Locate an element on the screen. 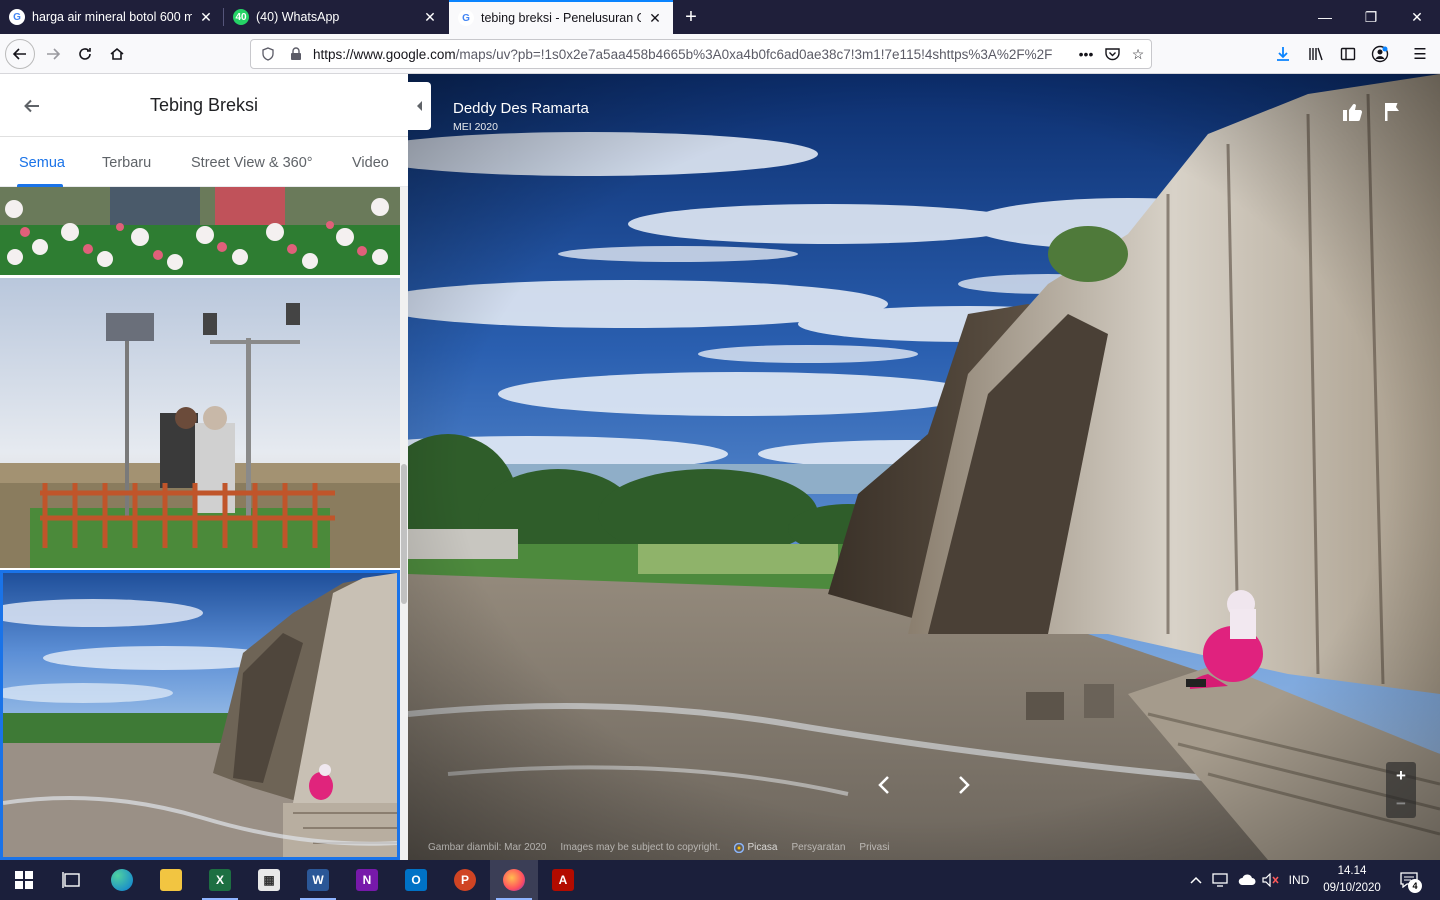  tab-title: (40) WhatsApp is located at coordinates (298, 17).